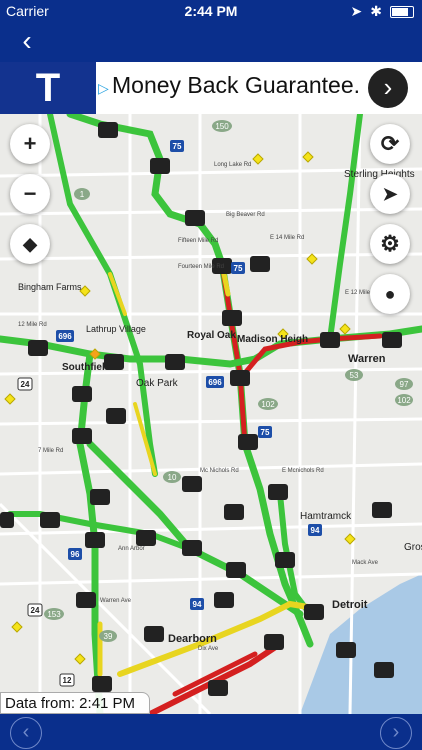 The height and width of the screenshot is (750, 422). I want to click on label-dix: Dix Ave, so click(208, 649).